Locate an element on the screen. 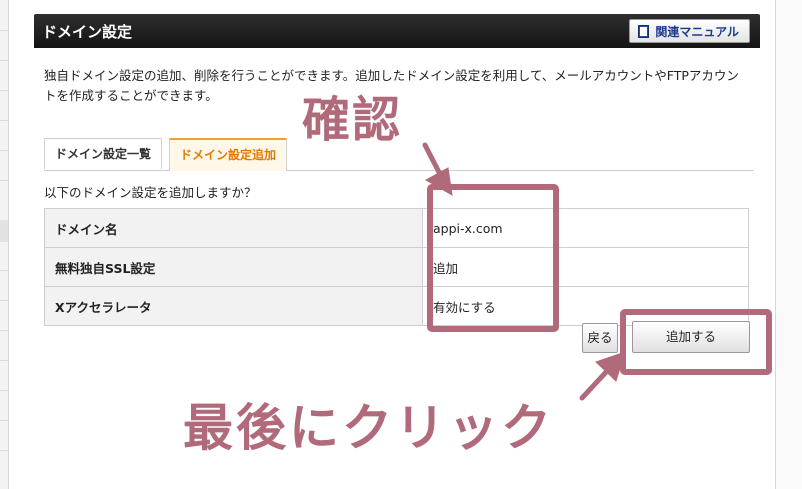 This screenshot has height=489, width=802. row-key: 無料独自SSL設定 is located at coordinates (233, 267).